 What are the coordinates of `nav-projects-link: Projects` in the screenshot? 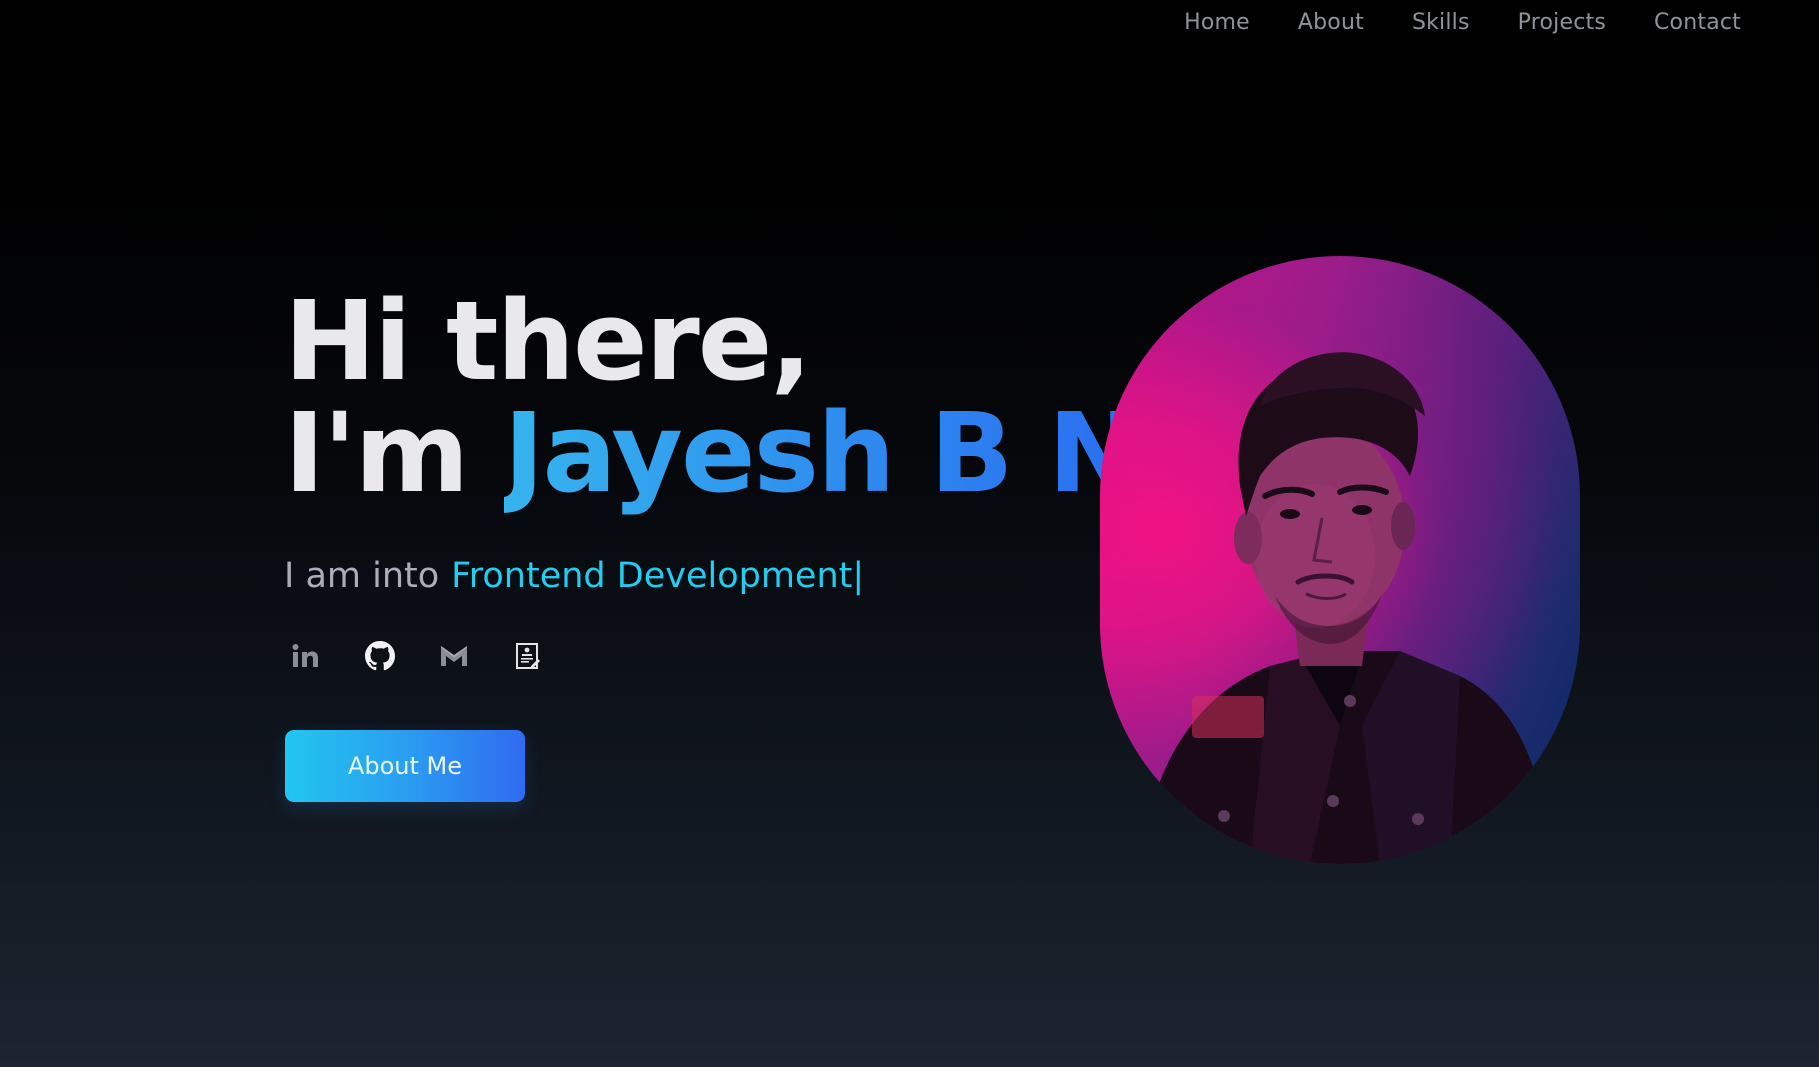 It's located at (1562, 23).